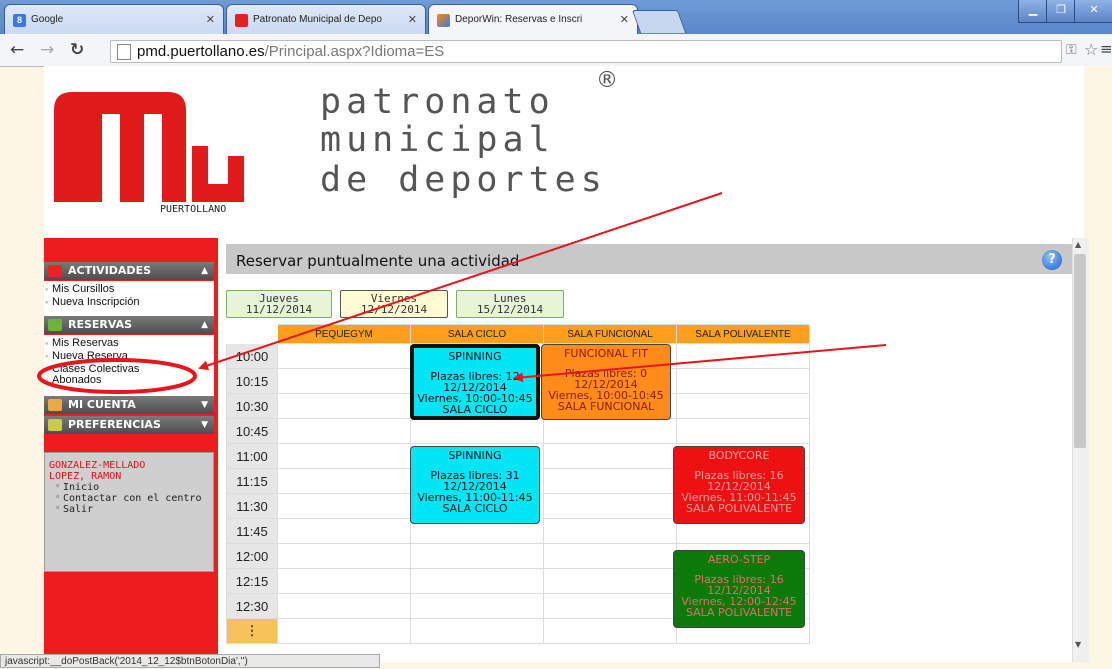  What do you see at coordinates (129, 325) in the screenshot?
I see `sidebar-section-reservas: RESERVAS ▲` at bounding box center [129, 325].